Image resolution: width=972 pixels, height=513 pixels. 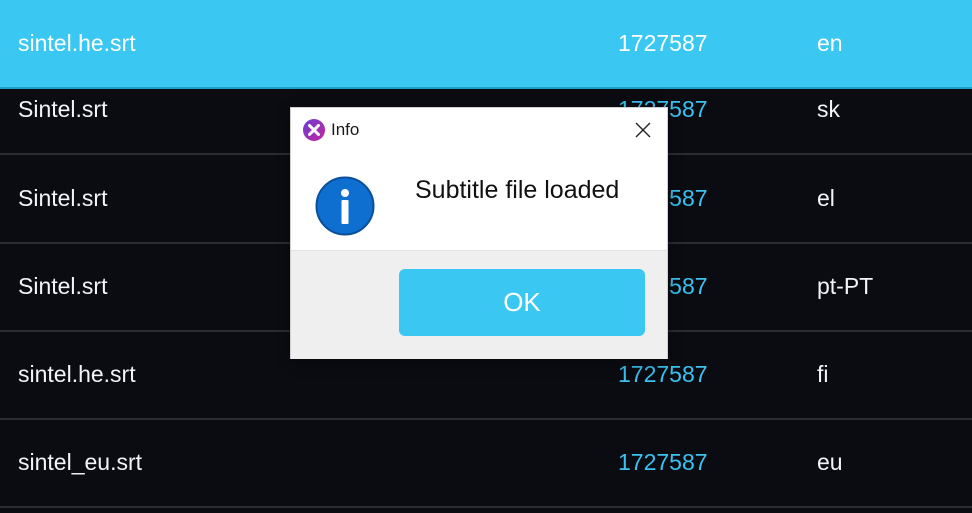 What do you see at coordinates (345, 129) in the screenshot?
I see `dialog-title: Info` at bounding box center [345, 129].